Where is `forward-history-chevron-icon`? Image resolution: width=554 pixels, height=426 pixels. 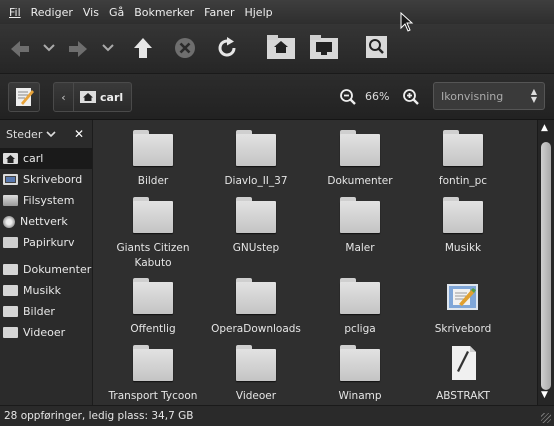 forward-history-chevron-icon is located at coordinates (108, 48).